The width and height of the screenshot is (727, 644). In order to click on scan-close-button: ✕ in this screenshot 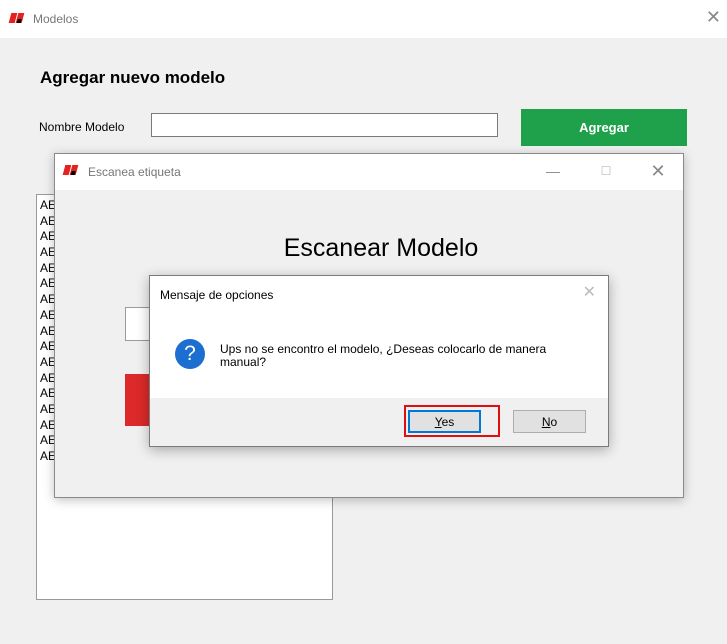, I will do `click(658, 171)`.